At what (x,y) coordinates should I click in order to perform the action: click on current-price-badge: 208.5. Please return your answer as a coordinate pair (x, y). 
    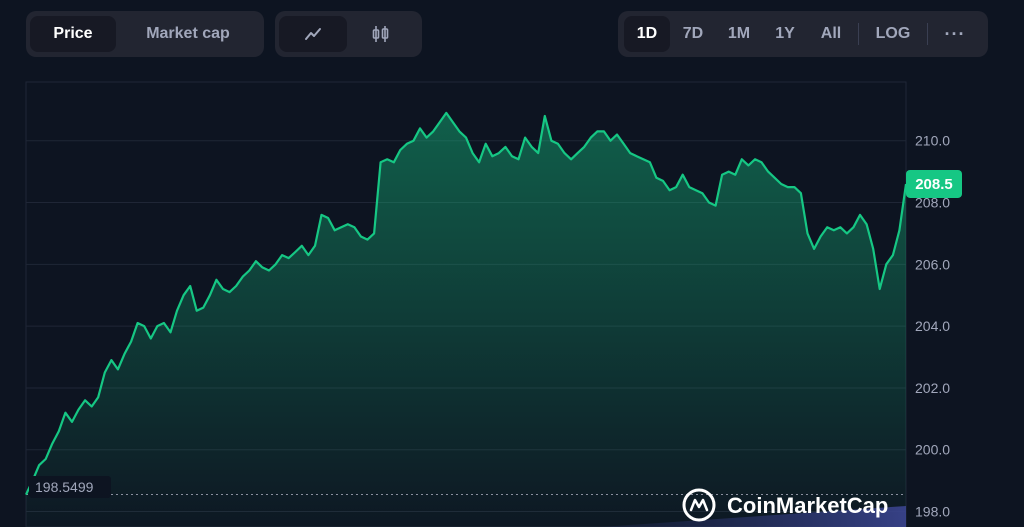
    Looking at the image, I should click on (934, 183).